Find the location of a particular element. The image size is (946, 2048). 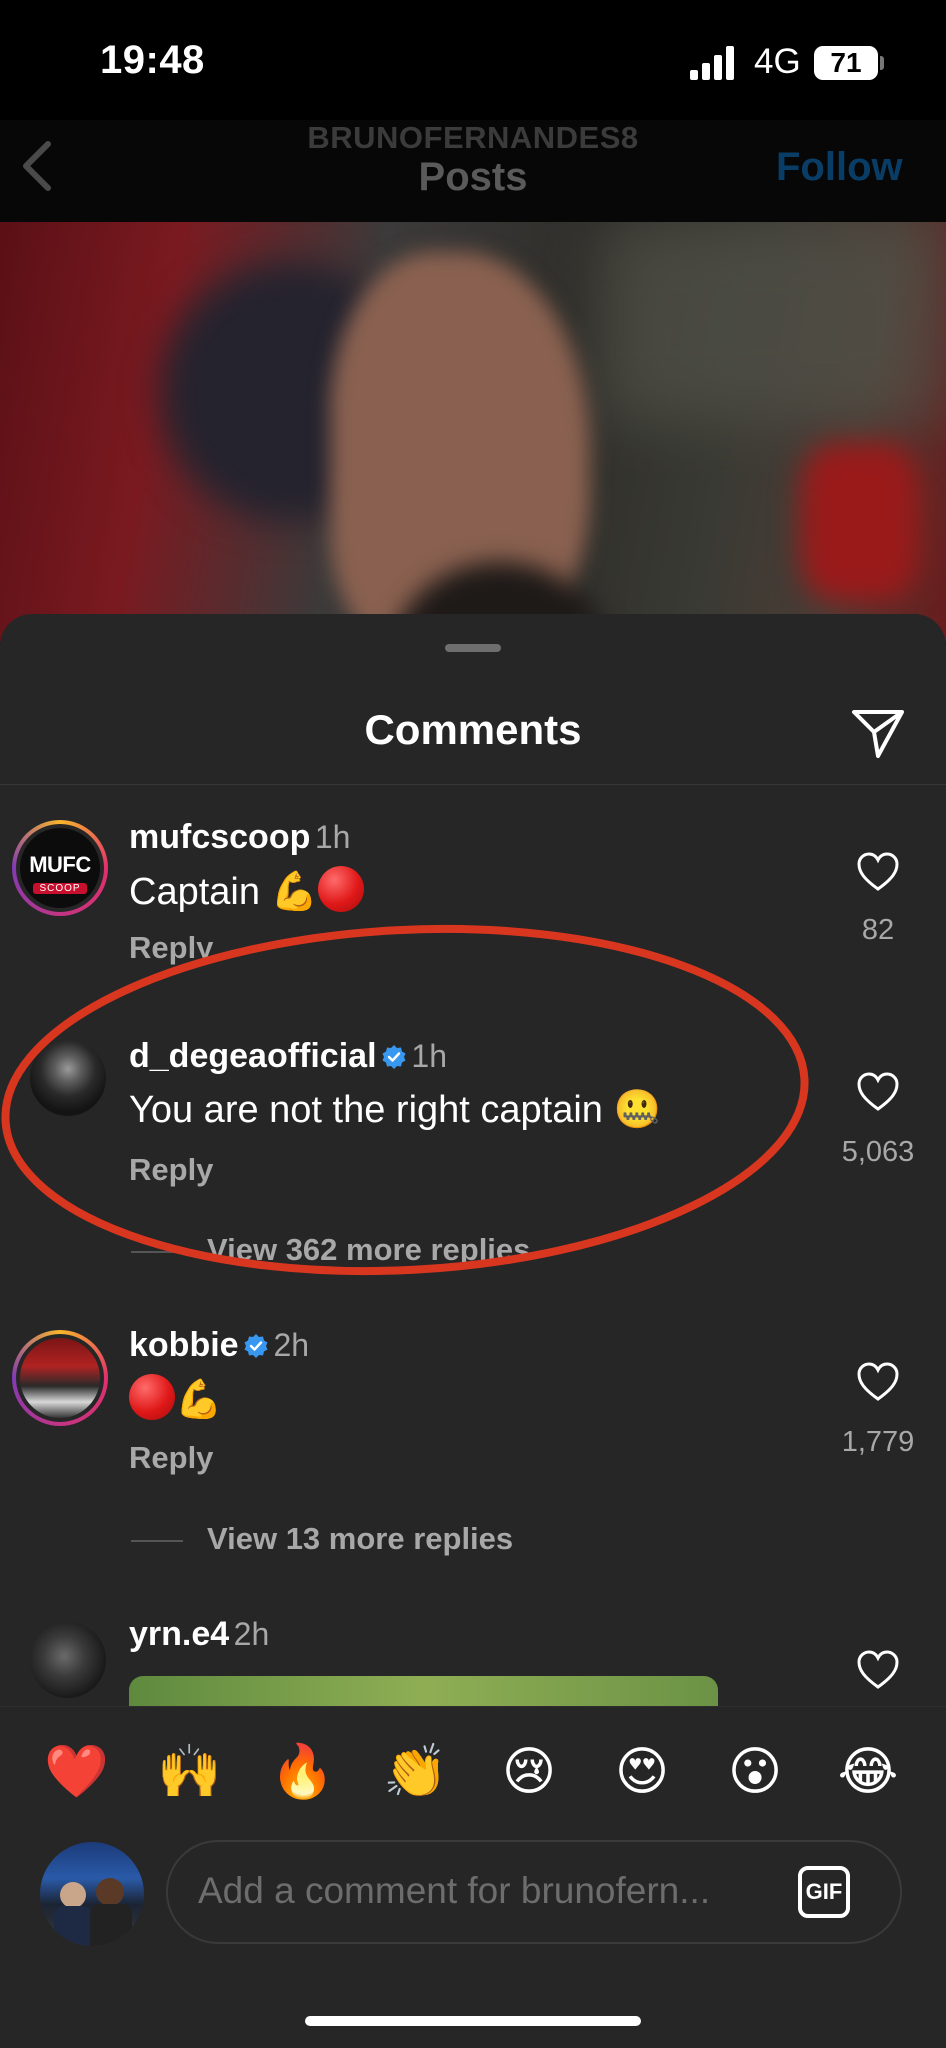

sheet-divider is located at coordinates (473, 784).